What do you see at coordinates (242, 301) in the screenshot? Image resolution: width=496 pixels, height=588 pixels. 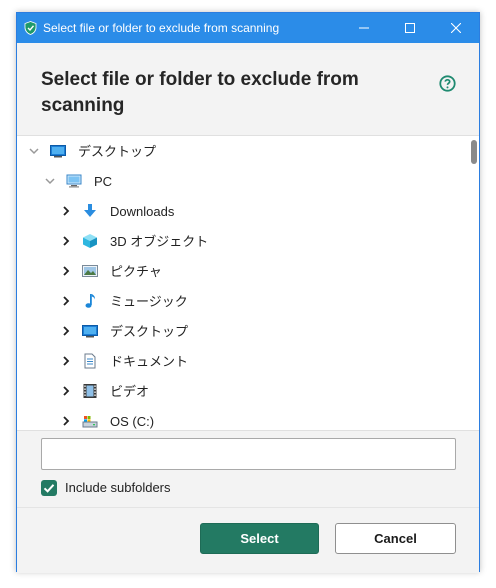 I see `tree-node: ミュージック` at bounding box center [242, 301].